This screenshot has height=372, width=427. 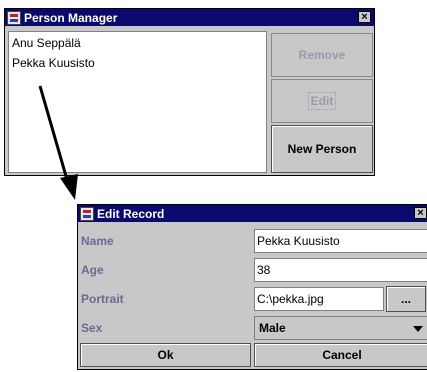 I want to click on remove-button-label: Remove, so click(x=322, y=55).